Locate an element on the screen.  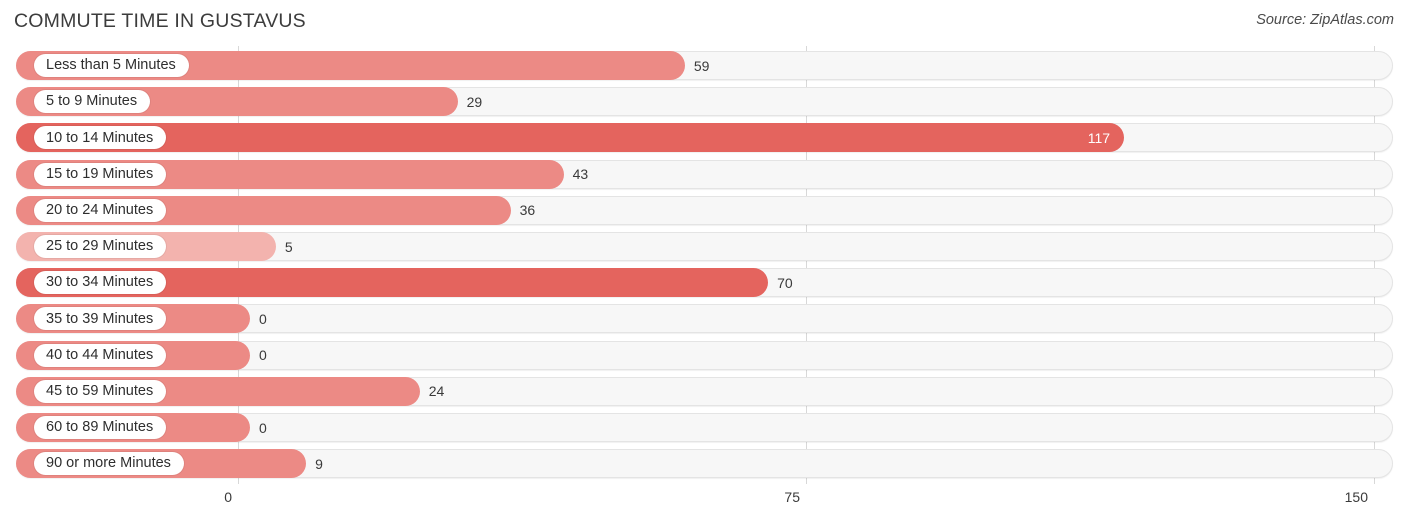
bar-value-label: 59 is located at coordinates (701, 65).